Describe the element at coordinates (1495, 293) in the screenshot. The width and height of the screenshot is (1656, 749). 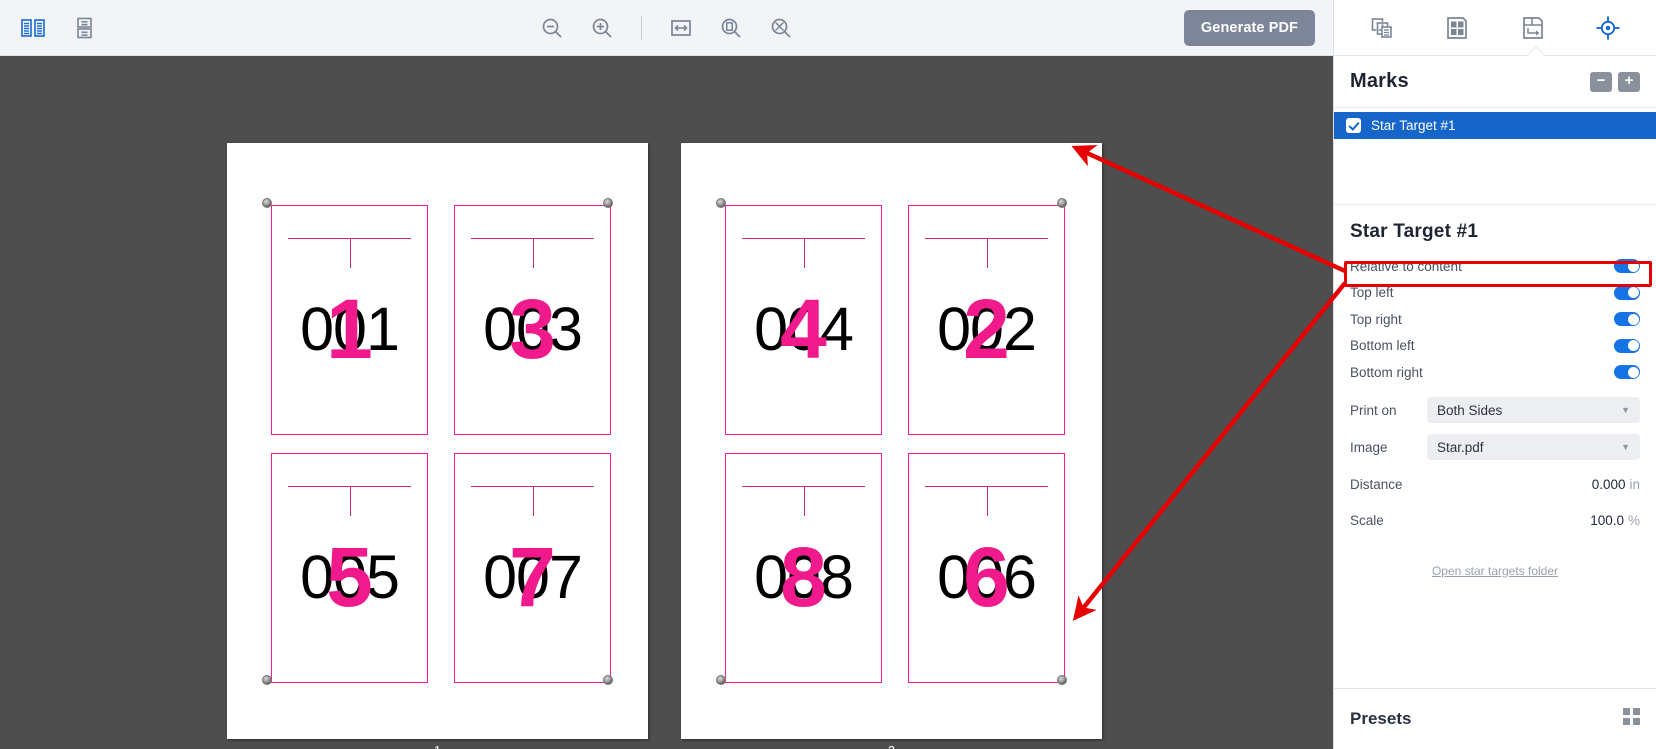
I see `prop-top-left: Top left` at that location.